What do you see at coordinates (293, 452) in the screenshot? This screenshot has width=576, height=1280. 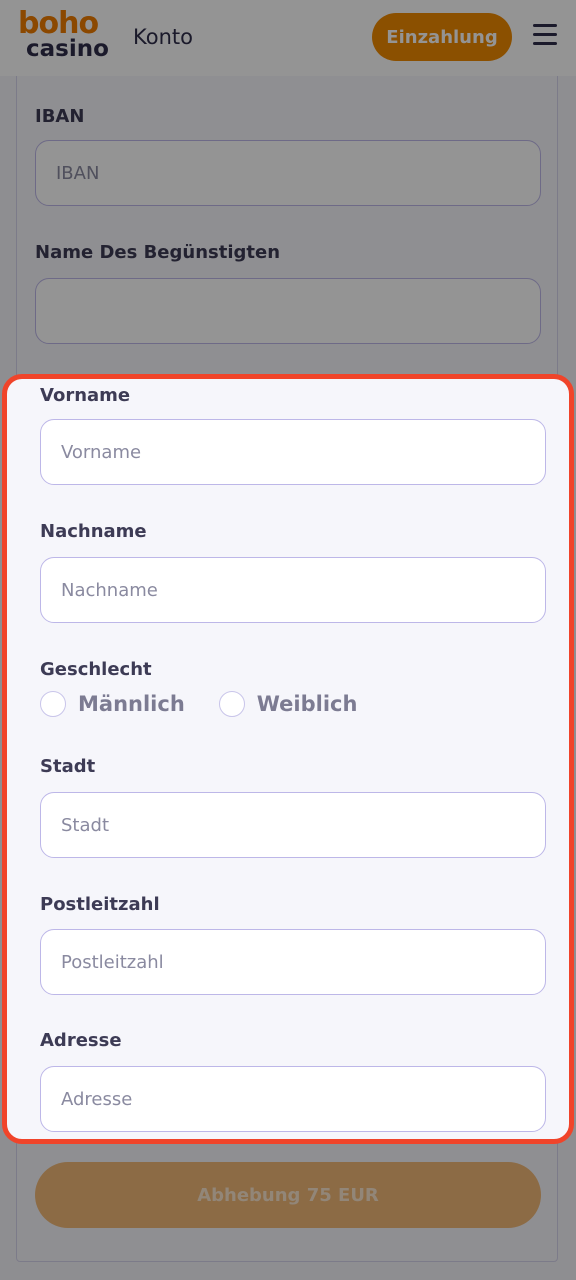 I see `first-name-input` at bounding box center [293, 452].